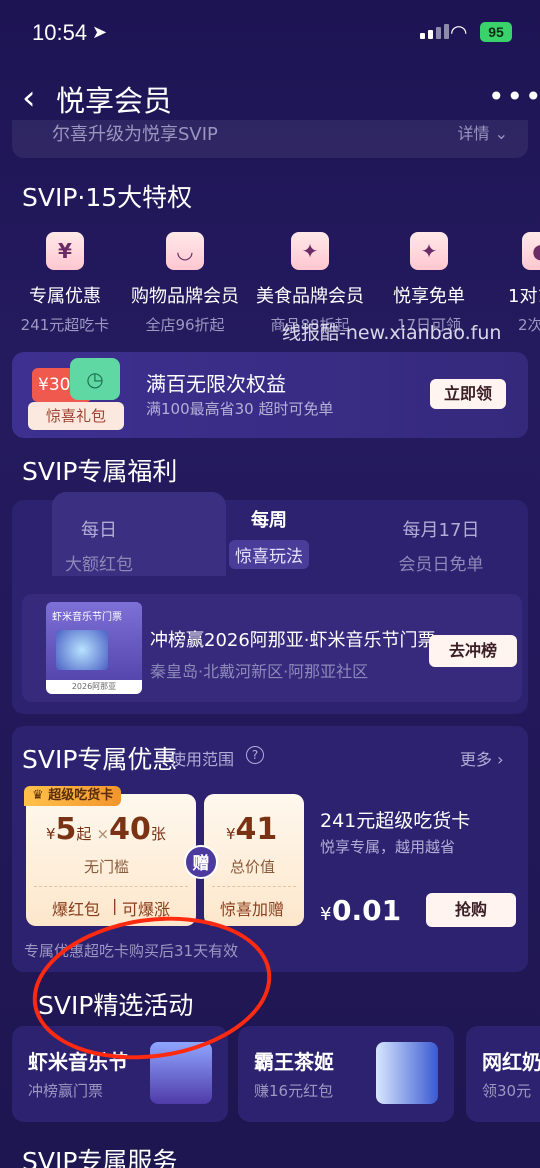 The image size is (540, 1168). I want to click on more-options-icon: •••, so click(514, 96).